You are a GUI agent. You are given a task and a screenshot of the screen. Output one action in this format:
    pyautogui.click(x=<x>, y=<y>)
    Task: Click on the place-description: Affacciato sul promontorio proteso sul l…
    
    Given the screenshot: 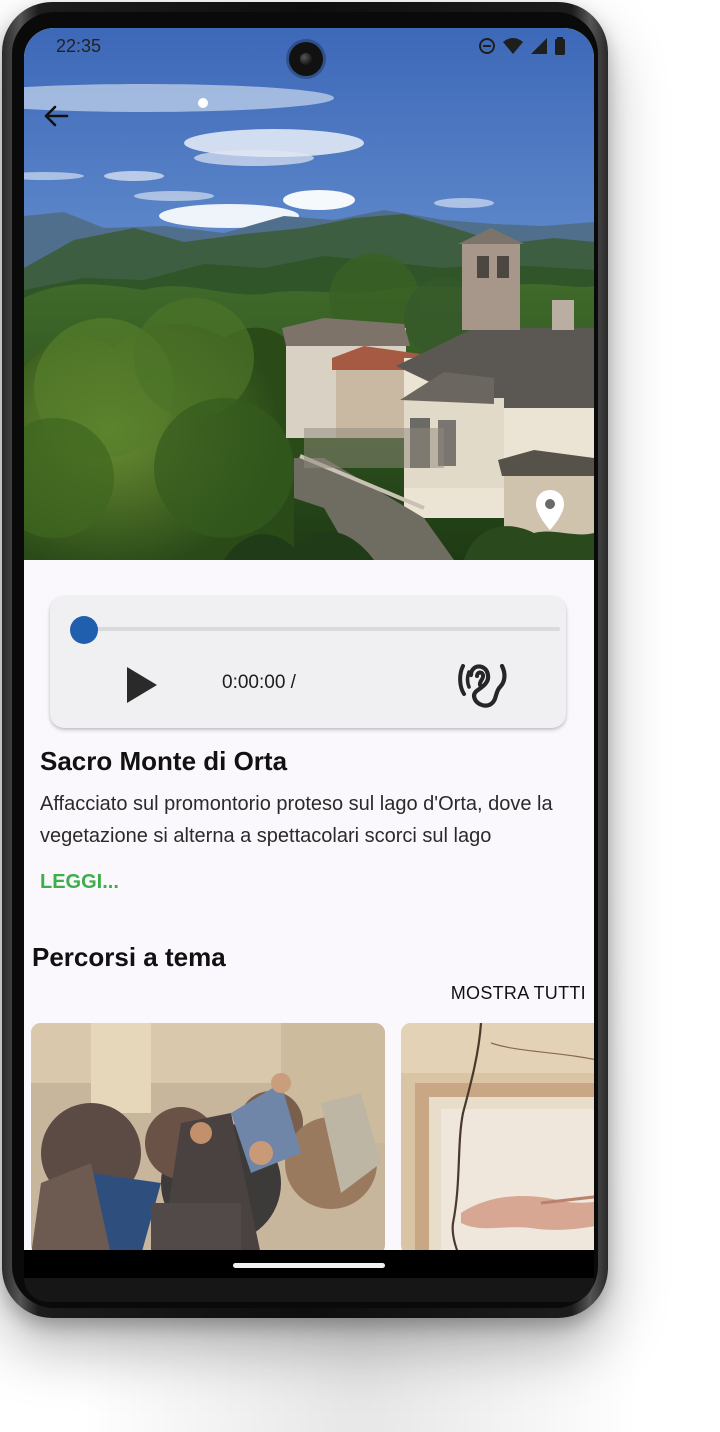 What is the action you would take?
    pyautogui.click(x=296, y=820)
    